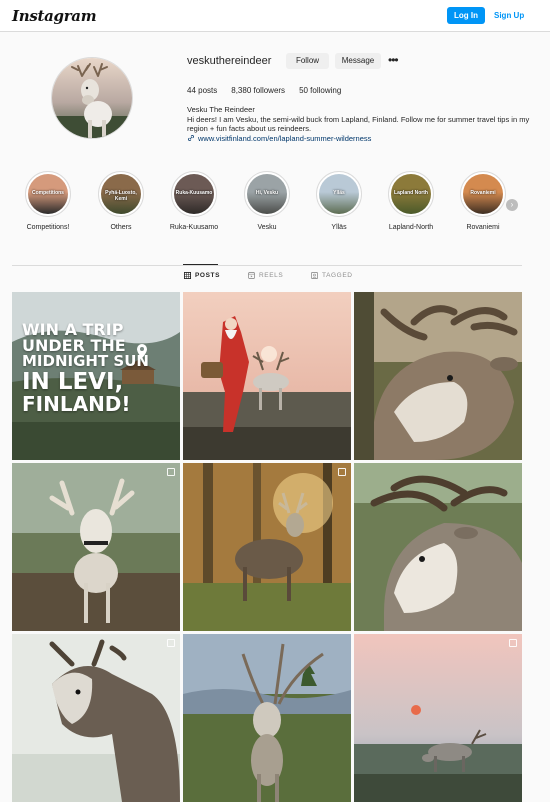 The width and height of the screenshot is (550, 802). I want to click on highlight-vesku: Hi, Vesku Vesku, so click(267, 201).